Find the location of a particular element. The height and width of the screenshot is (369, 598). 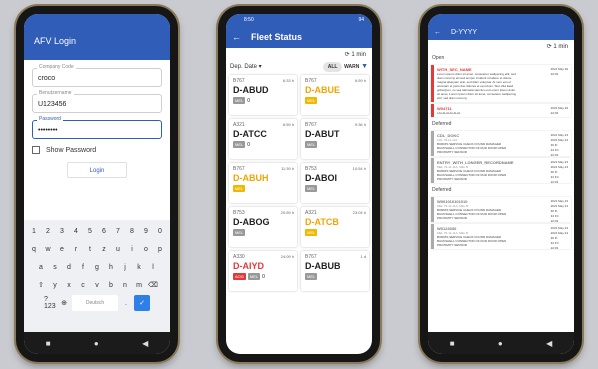

aircraft-card: B767 6:59 h D-ABUE MEL is located at coordinates (335, 95).